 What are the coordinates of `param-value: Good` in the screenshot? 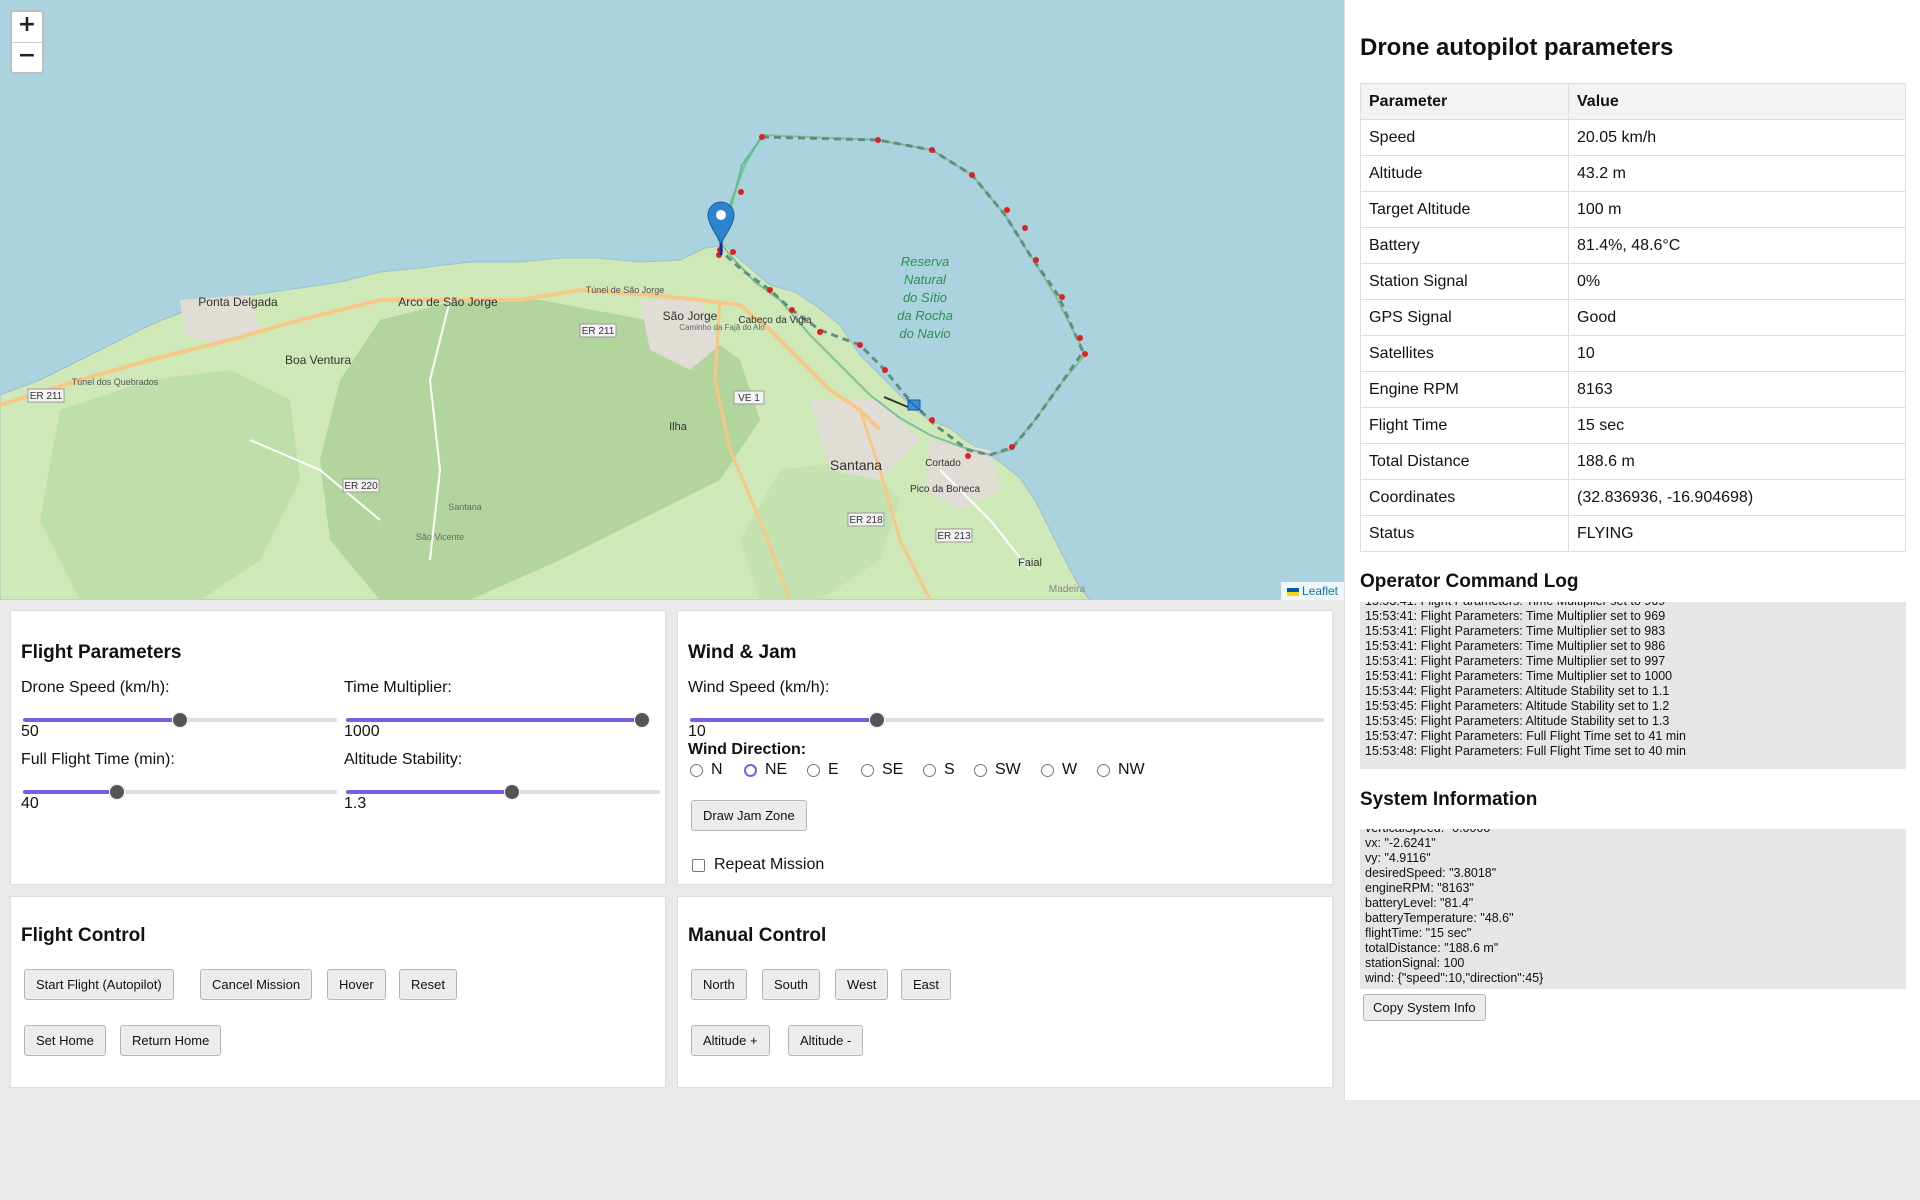 It's located at (1737, 317).